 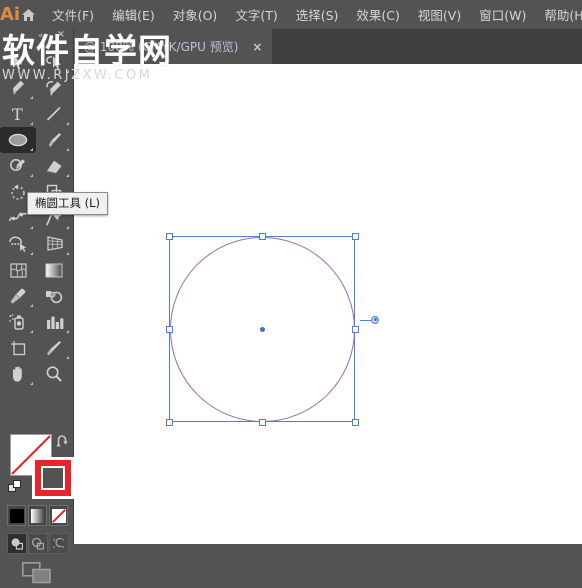 I want to click on stroke-swatch, so click(x=53, y=478).